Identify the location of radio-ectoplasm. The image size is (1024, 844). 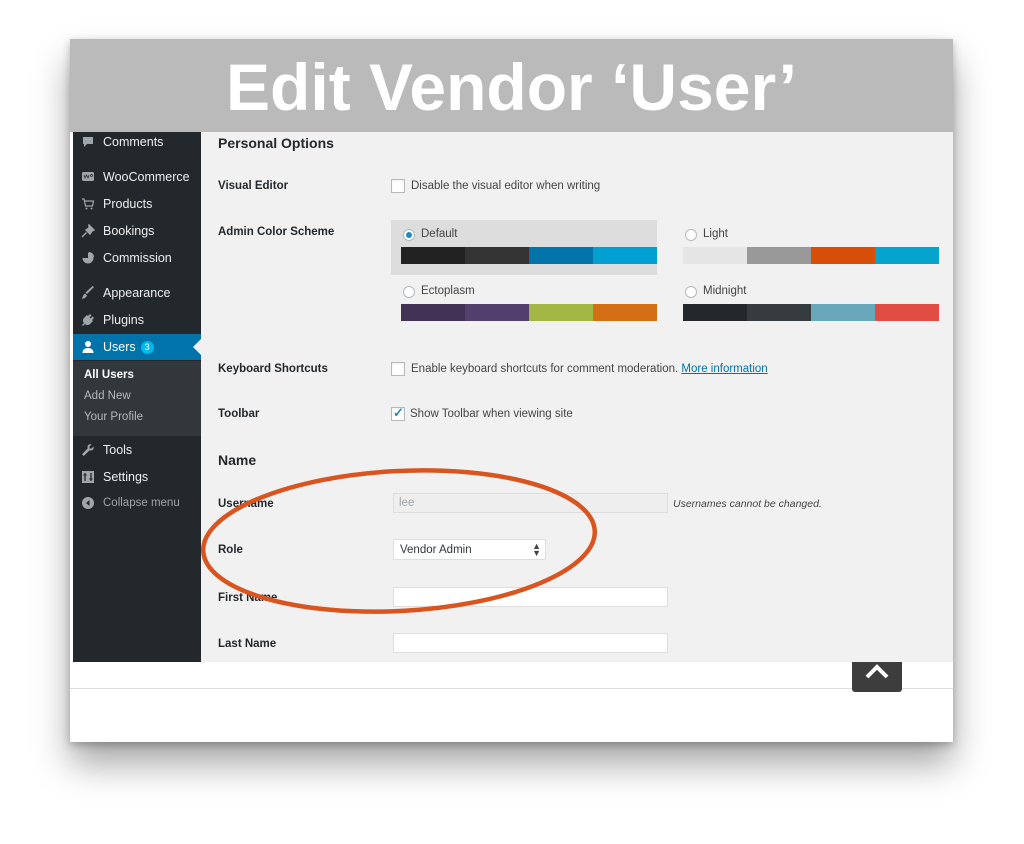
(409, 292).